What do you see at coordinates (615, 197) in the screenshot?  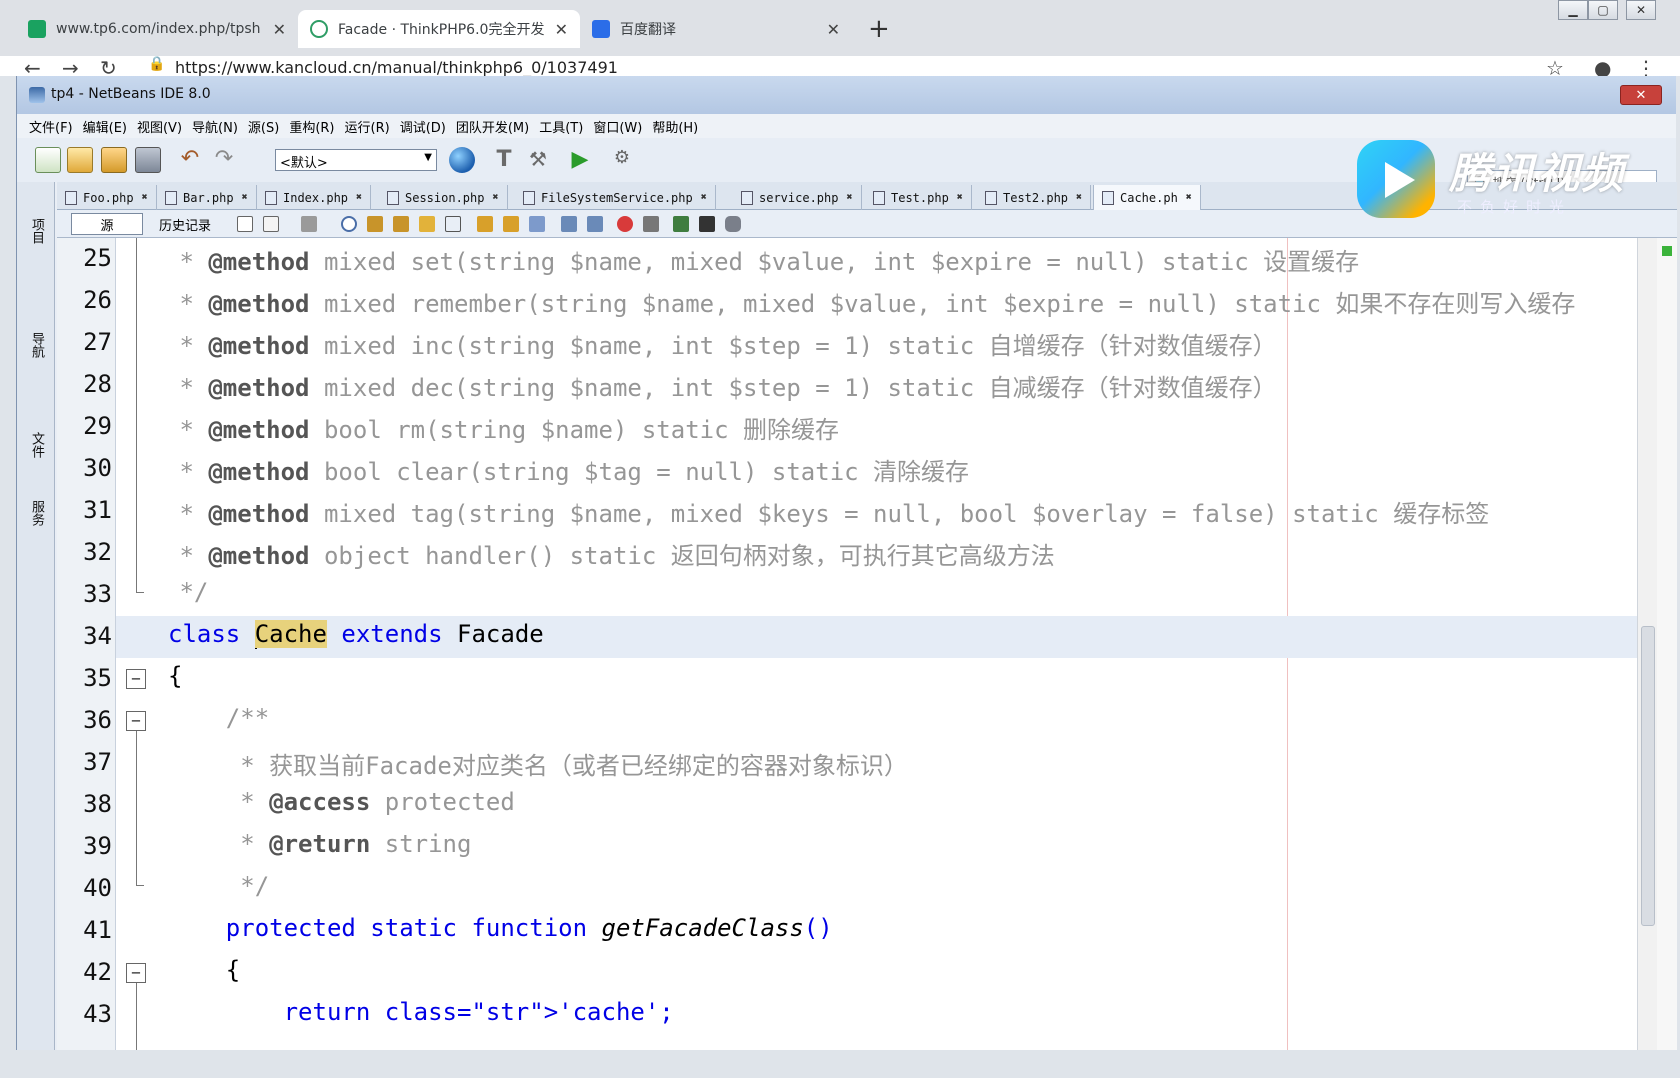 I see `tab-filesystemservice-php: FileSystemService.php ✖` at bounding box center [615, 197].